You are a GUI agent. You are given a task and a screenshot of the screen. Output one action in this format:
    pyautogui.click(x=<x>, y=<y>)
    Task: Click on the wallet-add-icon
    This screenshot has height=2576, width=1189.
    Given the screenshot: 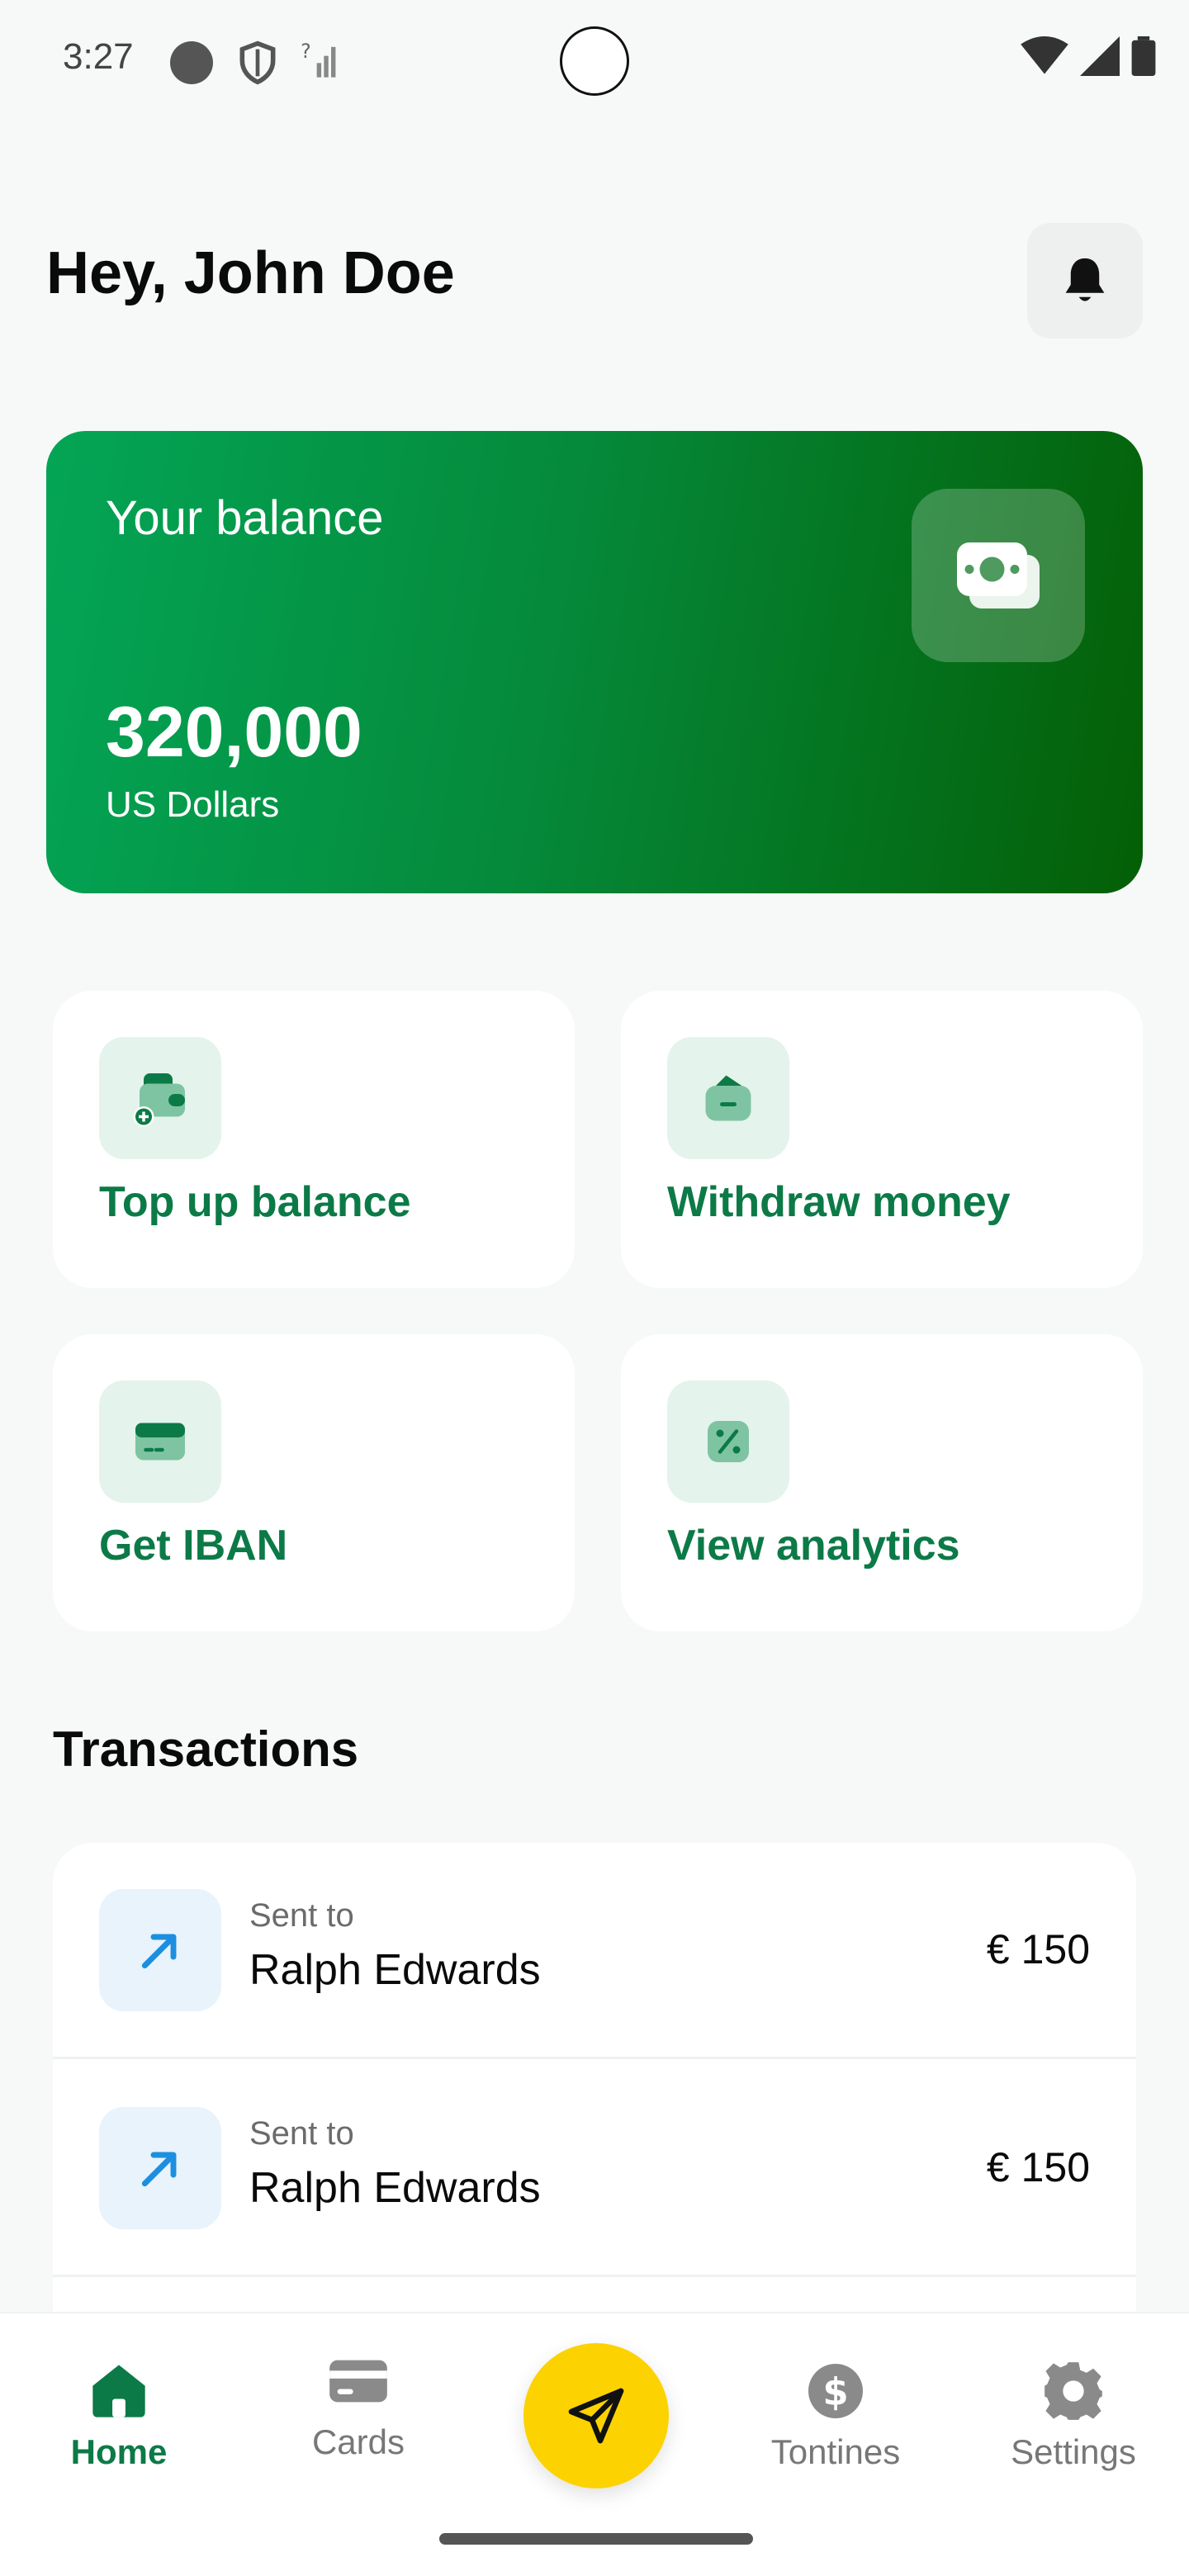 What is the action you would take?
    pyautogui.click(x=159, y=1100)
    